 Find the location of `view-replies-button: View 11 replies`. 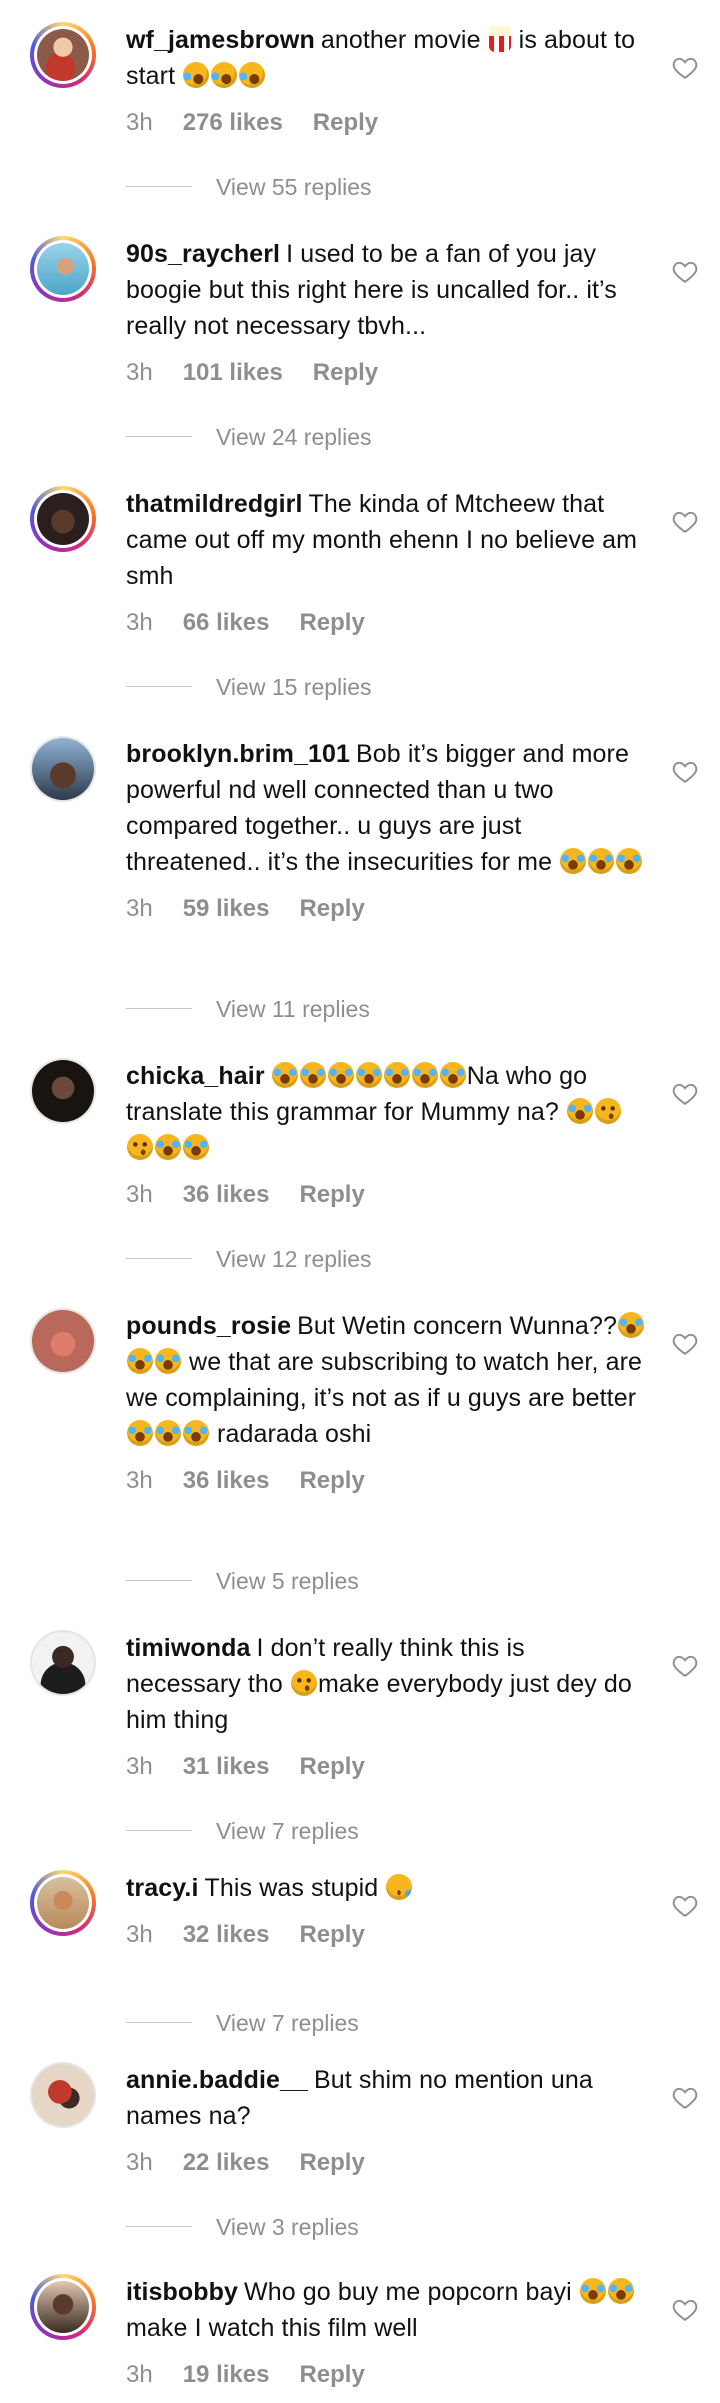

view-replies-button: View 11 replies is located at coordinates (360, 1009).